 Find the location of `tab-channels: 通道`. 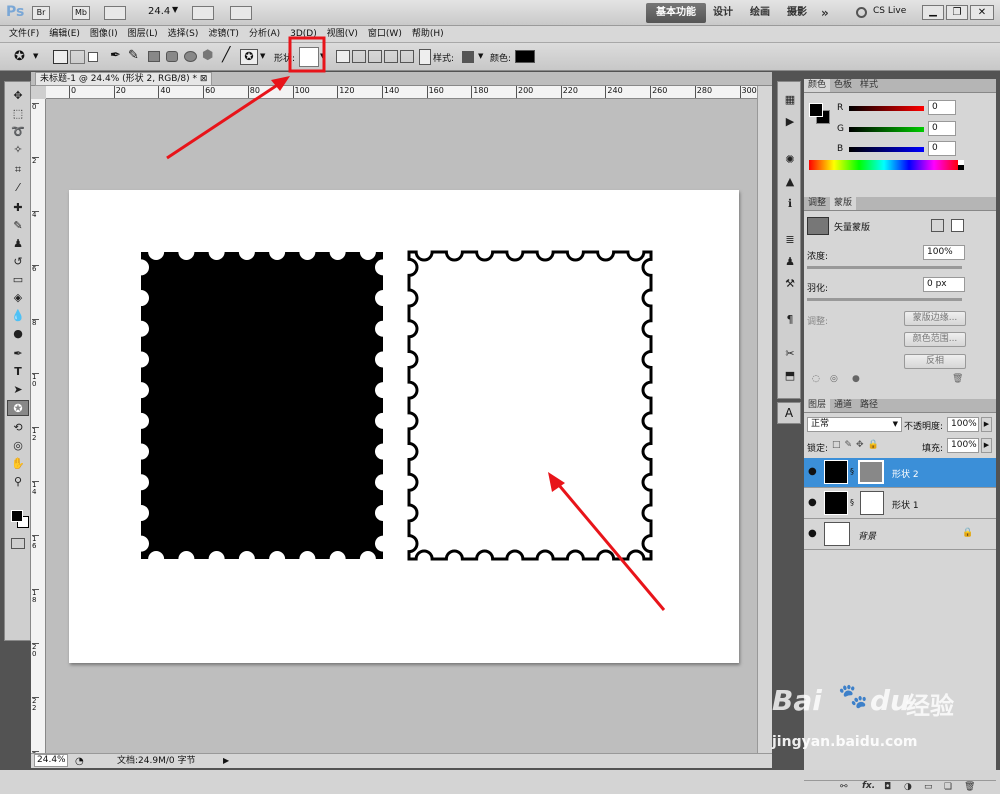

tab-channels: 通道 is located at coordinates (843, 405).